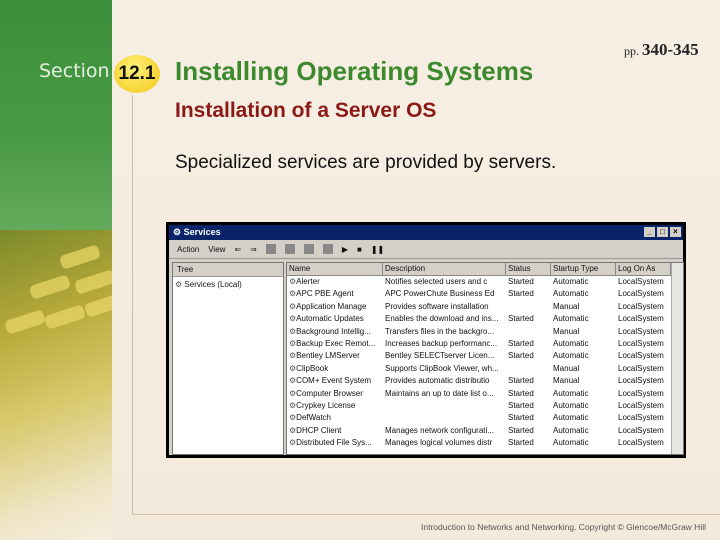 This screenshot has height=540, width=720. I want to click on cell-text: Provides software installation, so click(437, 306).